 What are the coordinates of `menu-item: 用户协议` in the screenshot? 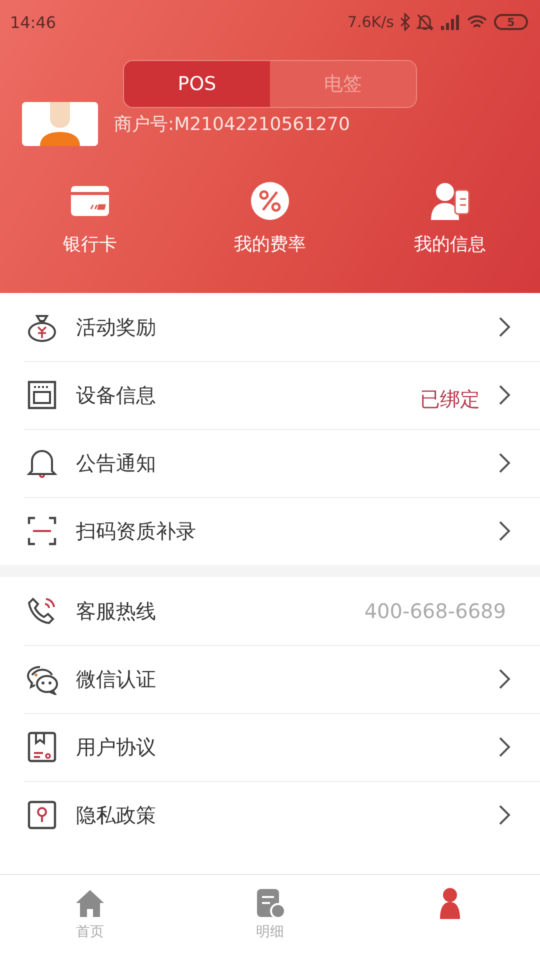 It's located at (270, 747).